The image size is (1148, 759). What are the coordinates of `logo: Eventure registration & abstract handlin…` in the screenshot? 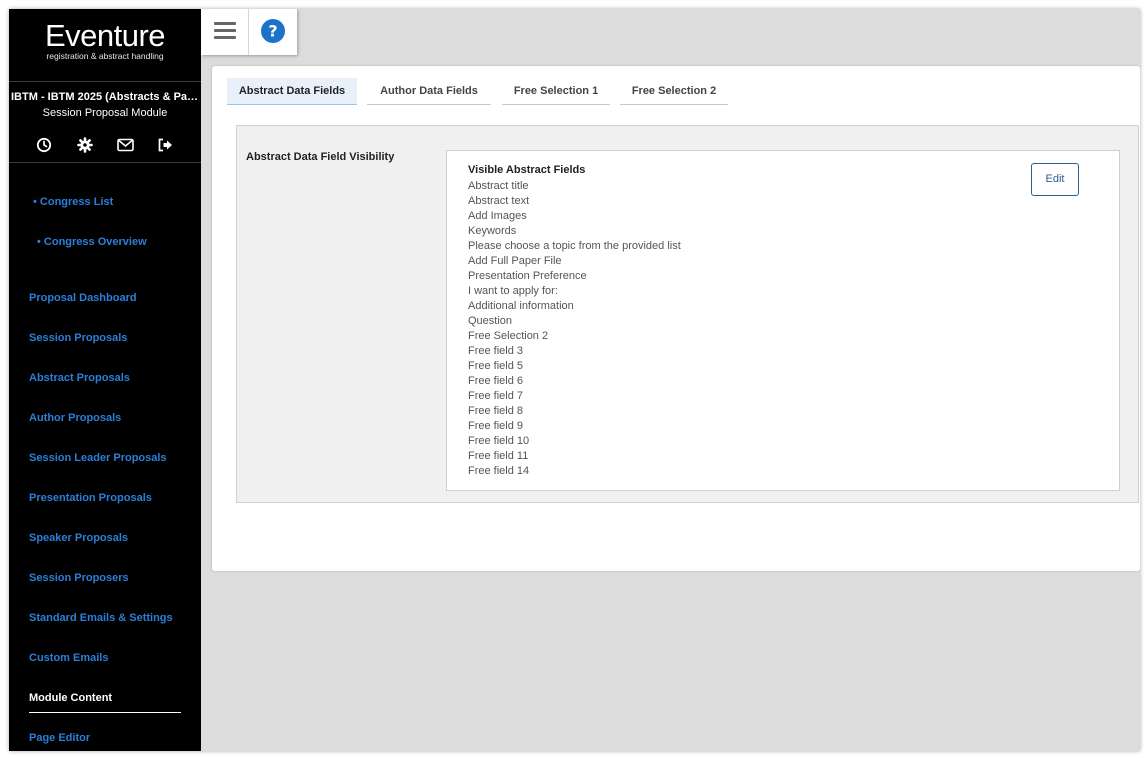 It's located at (105, 40).